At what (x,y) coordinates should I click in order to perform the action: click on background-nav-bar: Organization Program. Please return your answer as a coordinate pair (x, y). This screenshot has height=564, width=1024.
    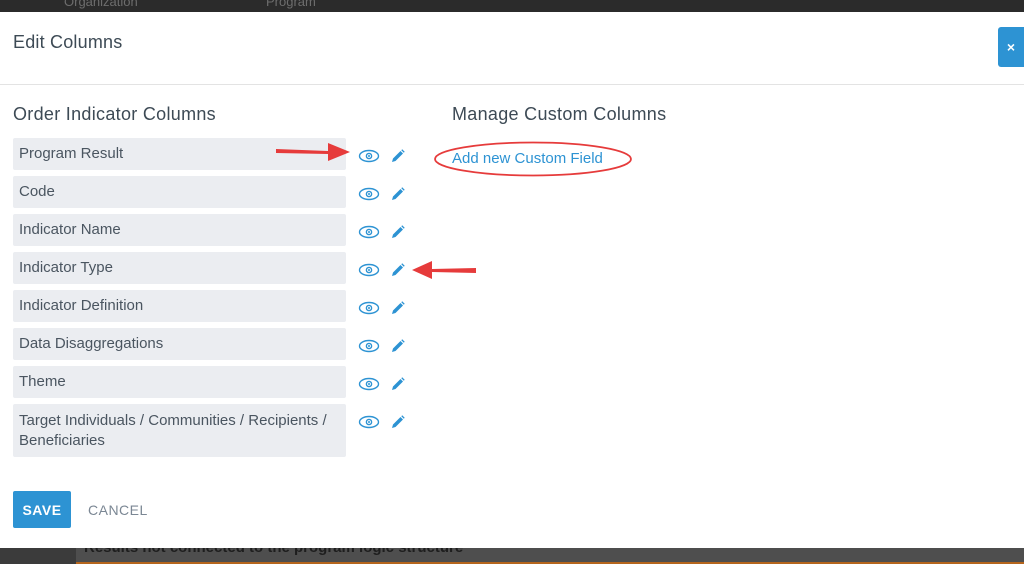
    Looking at the image, I should click on (512, 6).